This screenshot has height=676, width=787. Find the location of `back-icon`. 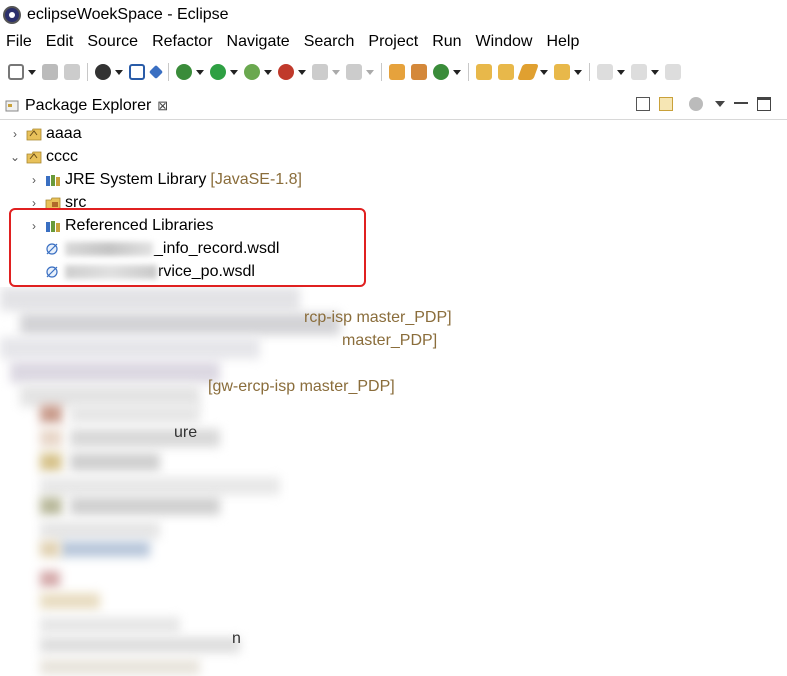

back-icon is located at coordinates (673, 72).